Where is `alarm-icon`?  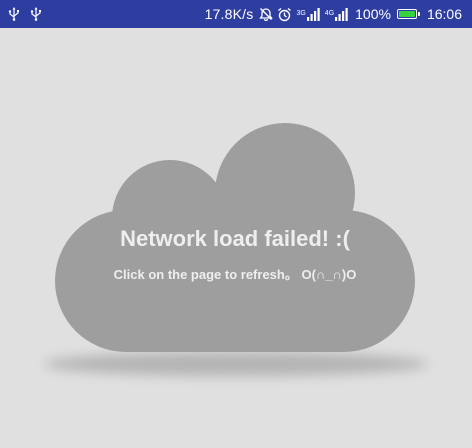 alarm-icon is located at coordinates (284, 14).